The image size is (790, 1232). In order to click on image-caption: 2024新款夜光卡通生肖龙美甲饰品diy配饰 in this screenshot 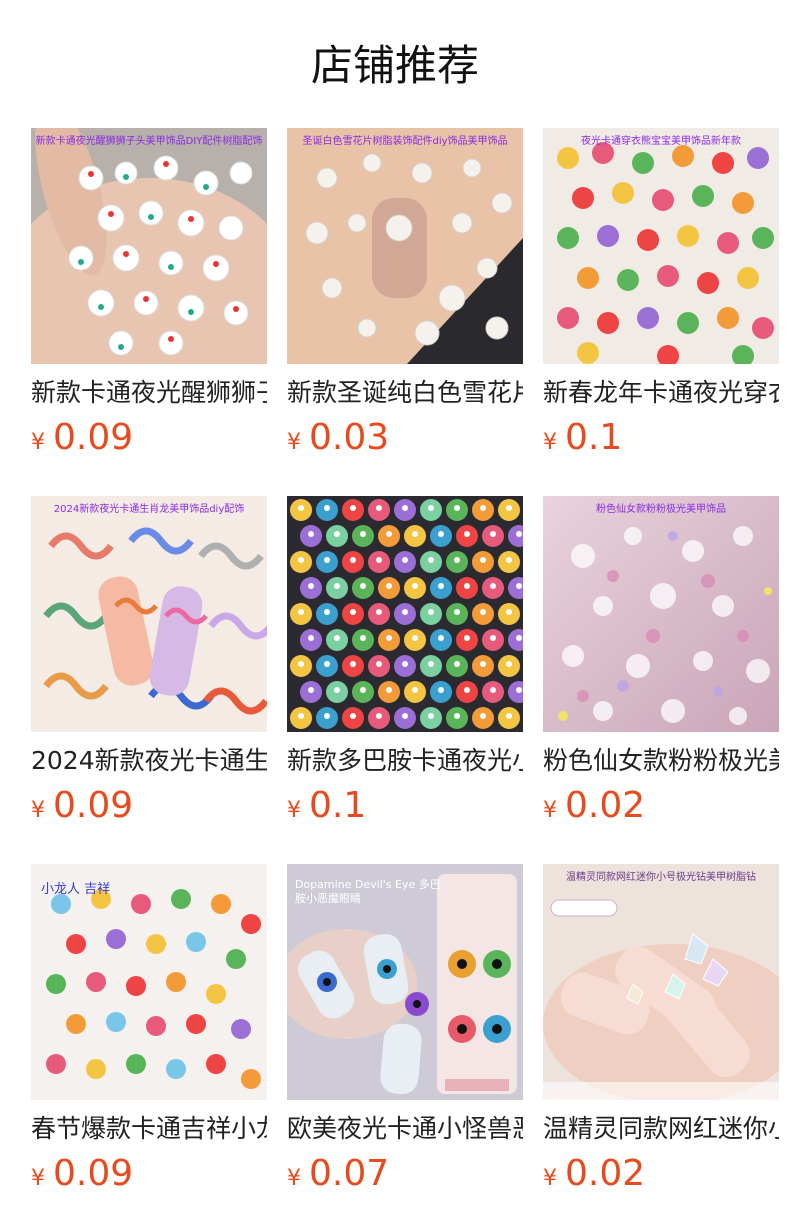, I will do `click(149, 509)`.